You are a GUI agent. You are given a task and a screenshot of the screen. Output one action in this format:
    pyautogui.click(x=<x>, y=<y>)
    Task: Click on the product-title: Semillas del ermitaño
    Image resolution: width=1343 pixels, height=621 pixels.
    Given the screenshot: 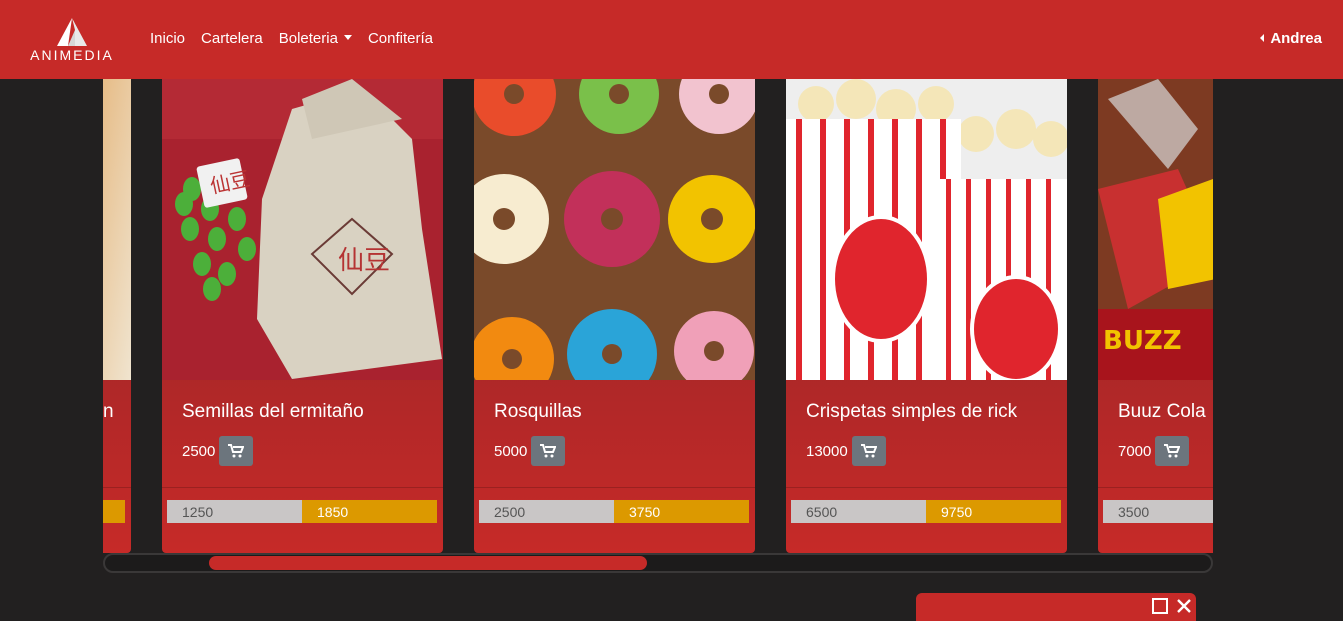 What is the action you would take?
    pyautogui.click(x=273, y=411)
    